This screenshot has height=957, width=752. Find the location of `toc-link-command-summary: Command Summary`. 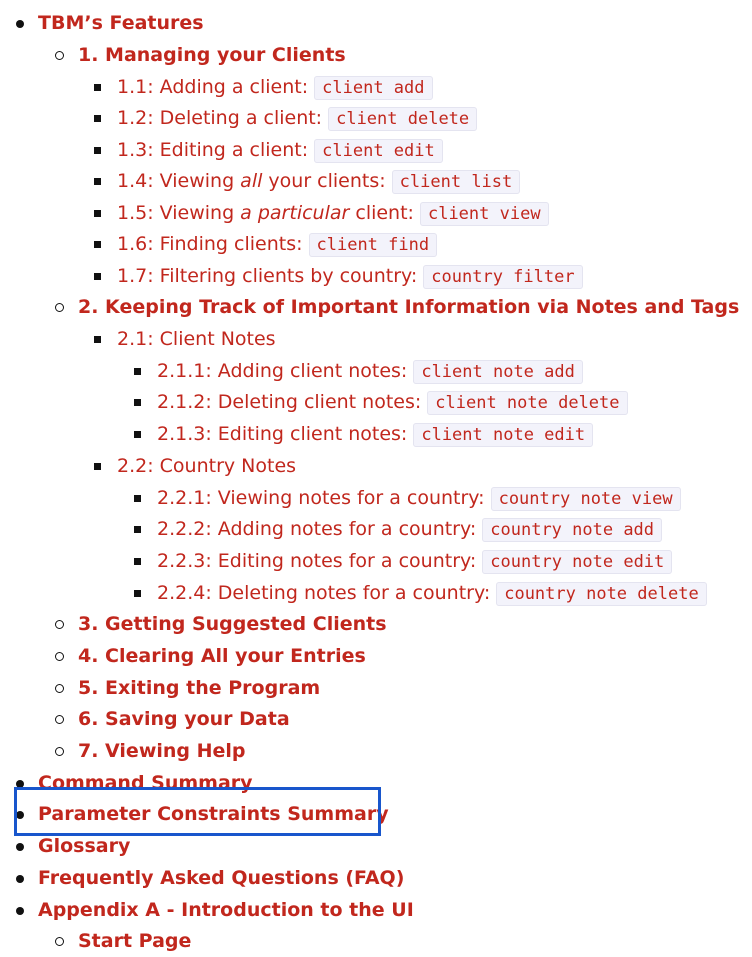

toc-link-command-summary: Command Summary is located at coordinates (145, 783).